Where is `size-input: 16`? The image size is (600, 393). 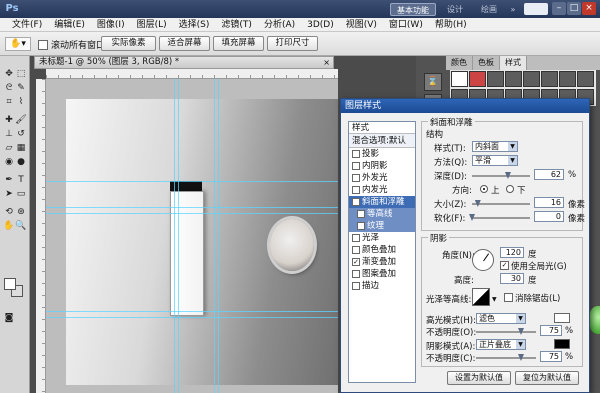
size-input: 16 is located at coordinates (549, 202).